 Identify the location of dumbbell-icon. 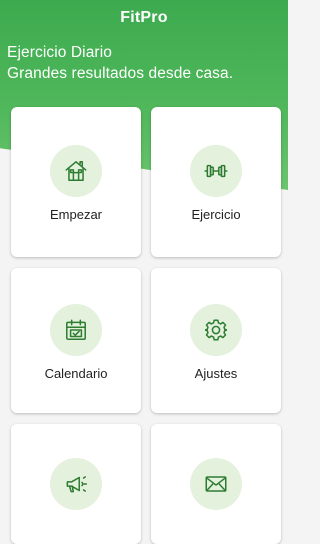
(216, 171).